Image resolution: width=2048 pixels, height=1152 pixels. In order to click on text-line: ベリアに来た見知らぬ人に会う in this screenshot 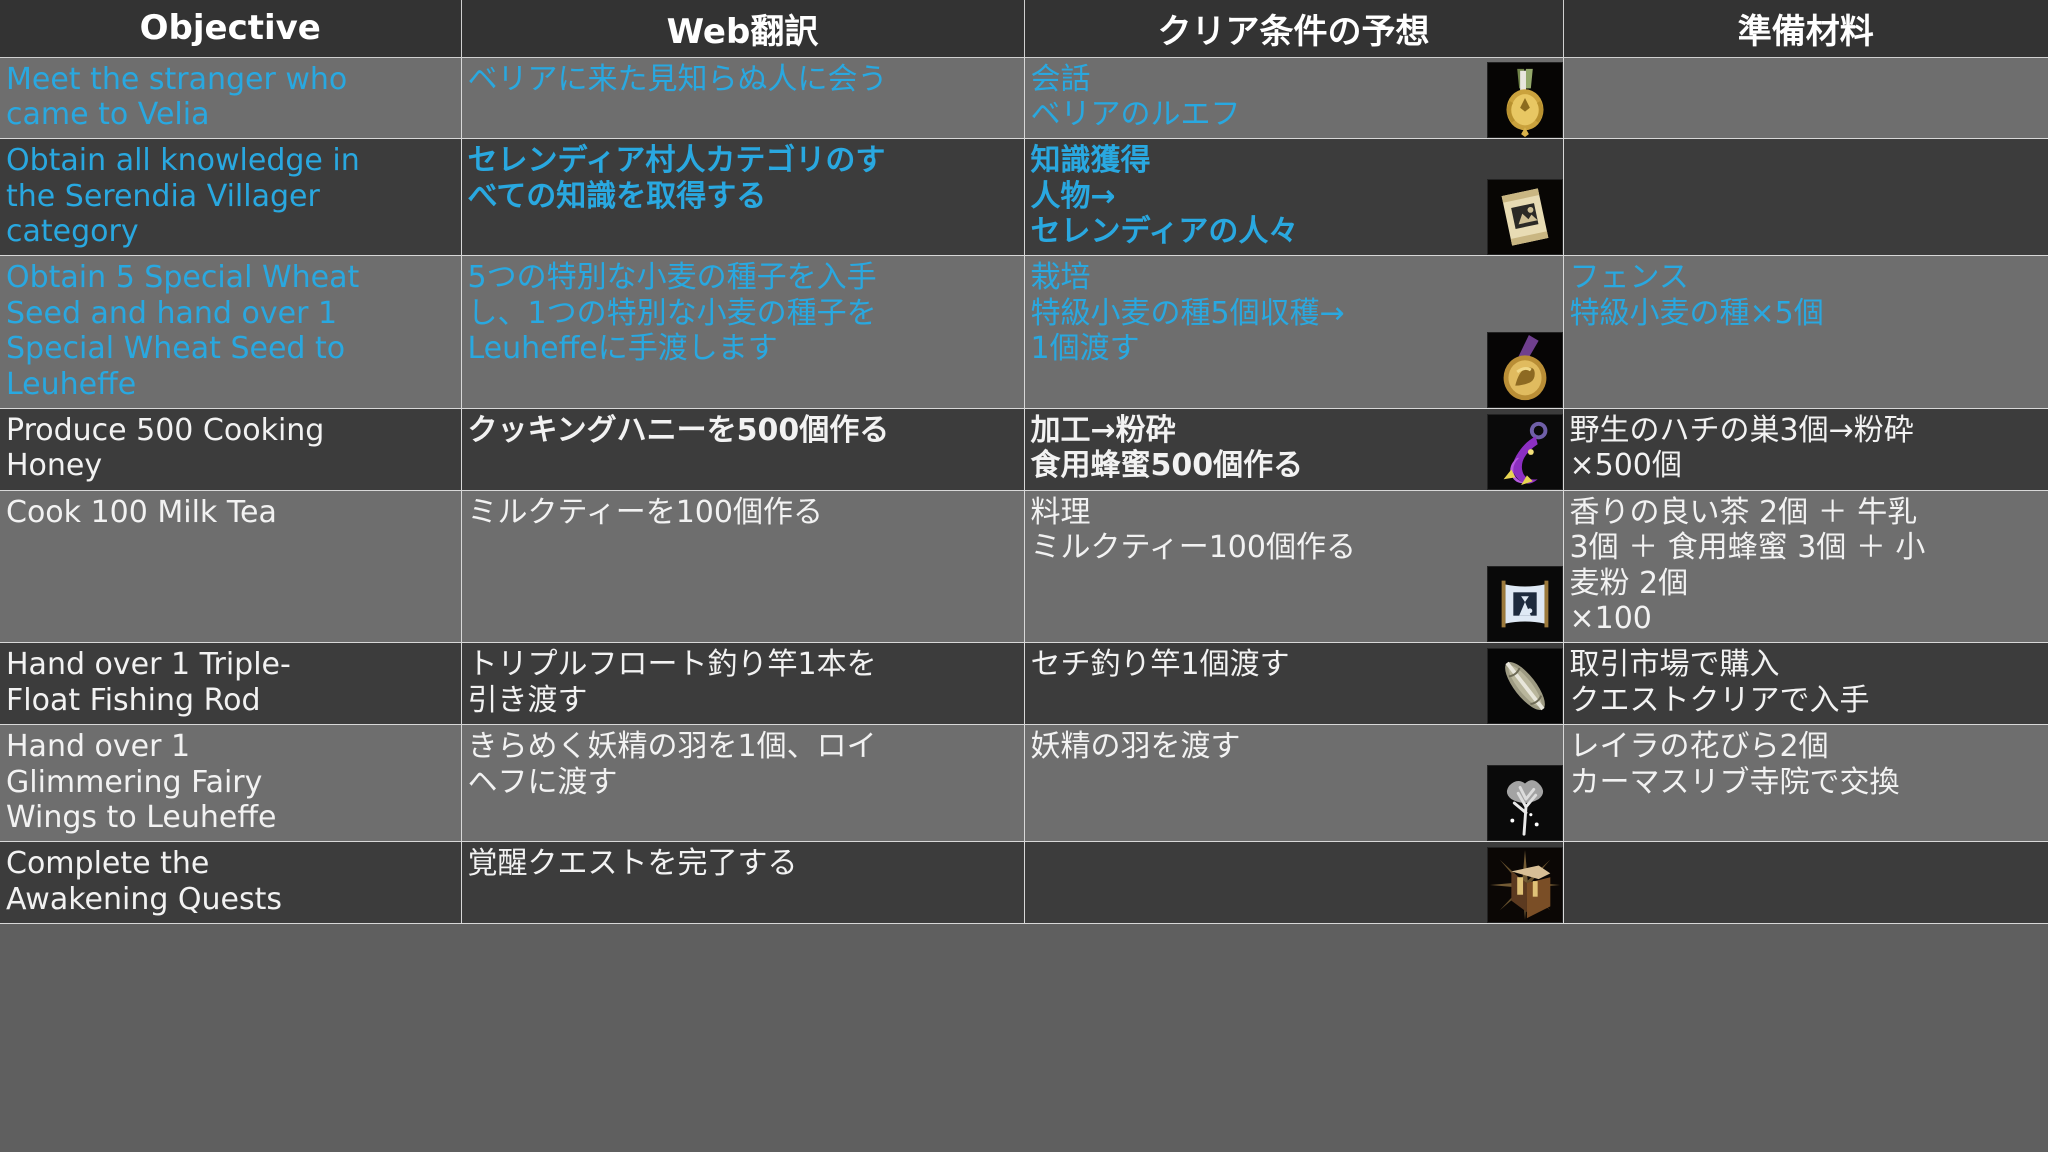, I will do `click(677, 79)`.